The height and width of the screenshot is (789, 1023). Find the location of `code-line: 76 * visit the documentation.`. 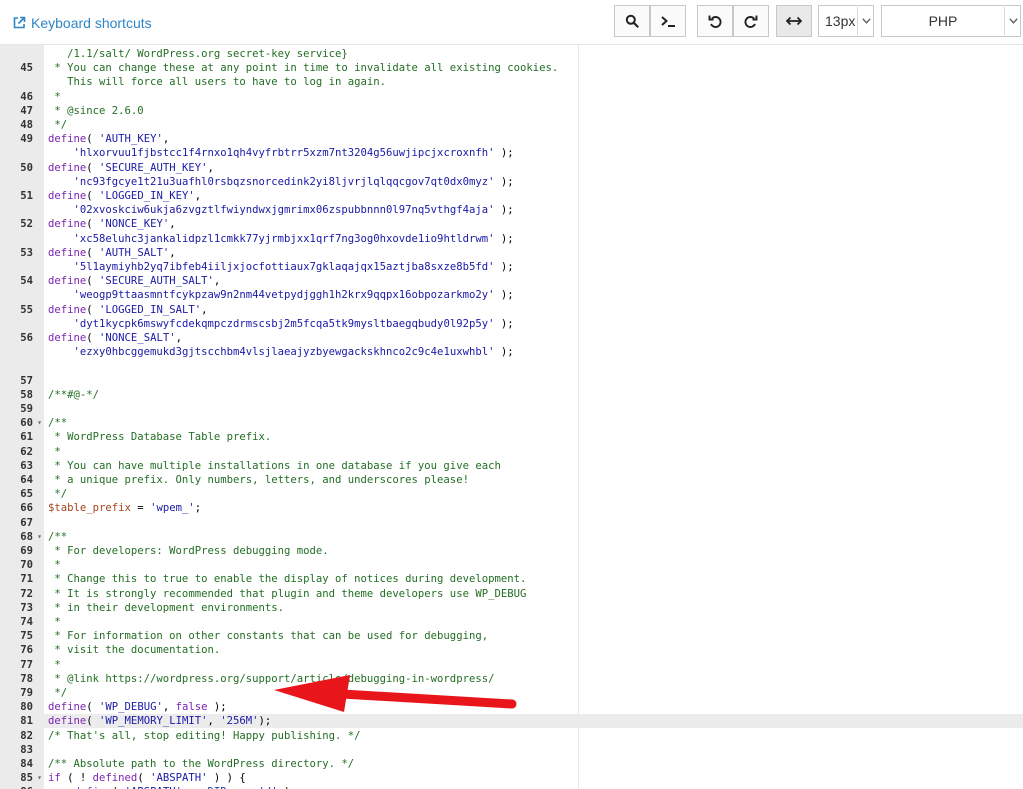

code-line: 76 * visit the documentation. is located at coordinates (511, 650).